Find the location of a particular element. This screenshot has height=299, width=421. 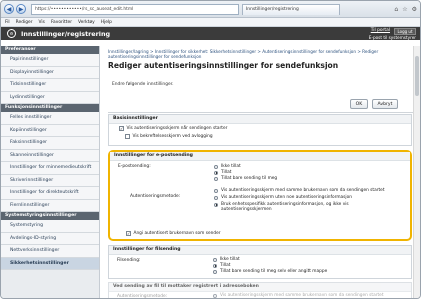

sidebar-item-dept-id: Avdelings-ID-styring is located at coordinates (50, 238).